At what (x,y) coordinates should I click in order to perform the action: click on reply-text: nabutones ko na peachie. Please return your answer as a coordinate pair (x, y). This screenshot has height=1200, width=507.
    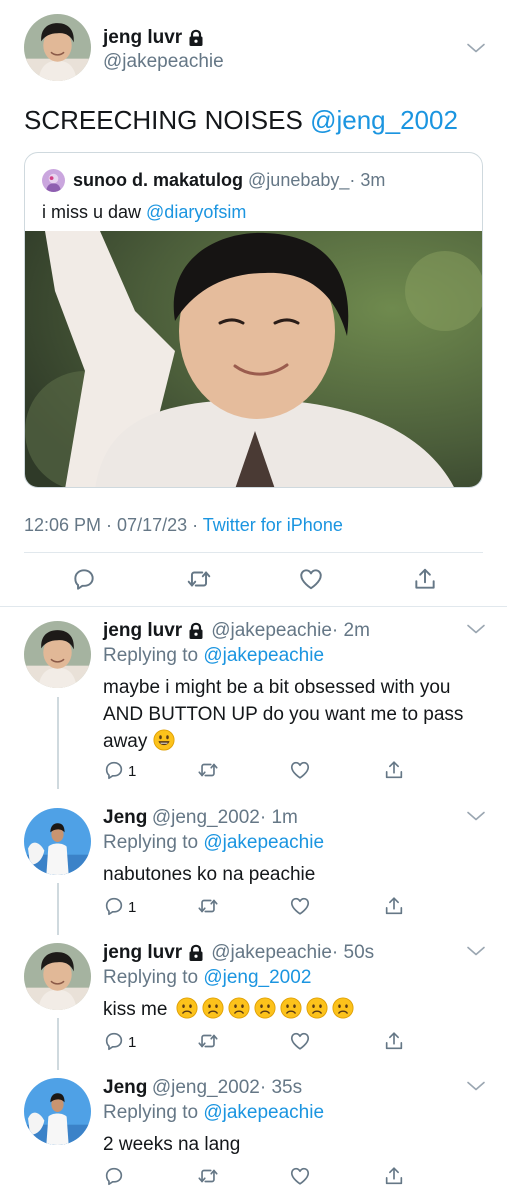
    Looking at the image, I should click on (209, 874).